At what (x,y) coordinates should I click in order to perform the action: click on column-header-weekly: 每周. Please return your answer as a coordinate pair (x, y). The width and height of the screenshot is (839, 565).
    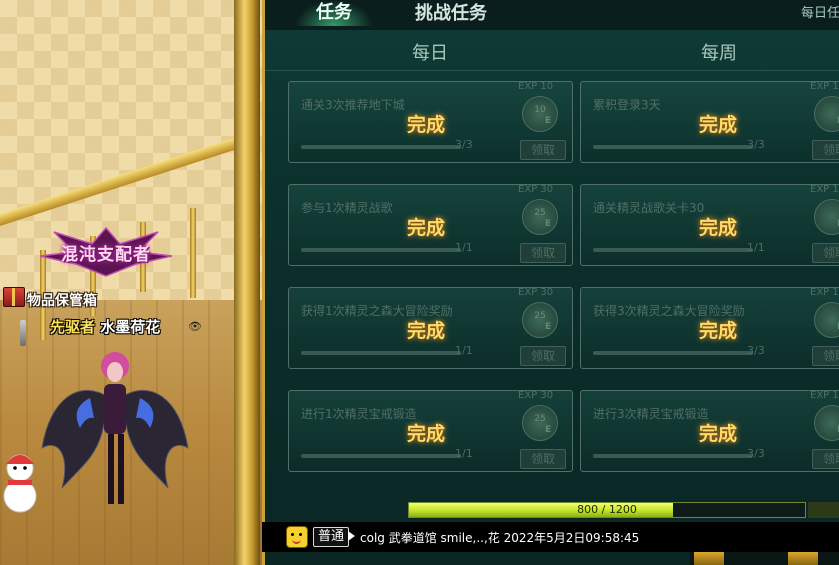
    Looking at the image, I should click on (719, 53).